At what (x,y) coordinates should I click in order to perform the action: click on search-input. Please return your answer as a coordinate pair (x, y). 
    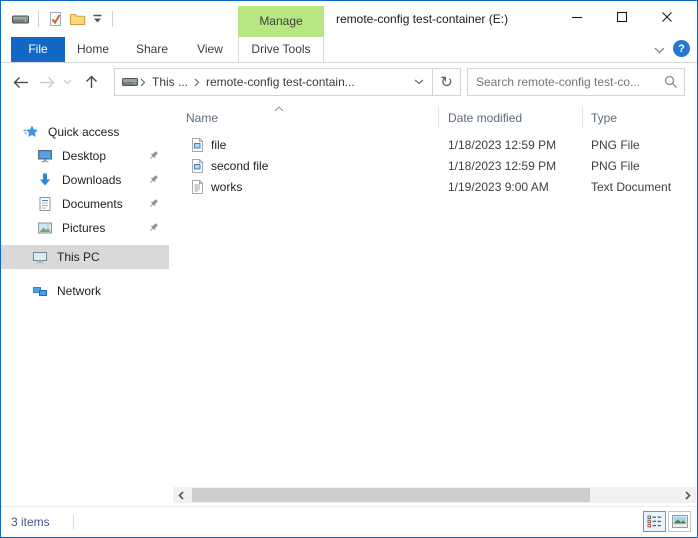
    Looking at the image, I should click on (563, 82).